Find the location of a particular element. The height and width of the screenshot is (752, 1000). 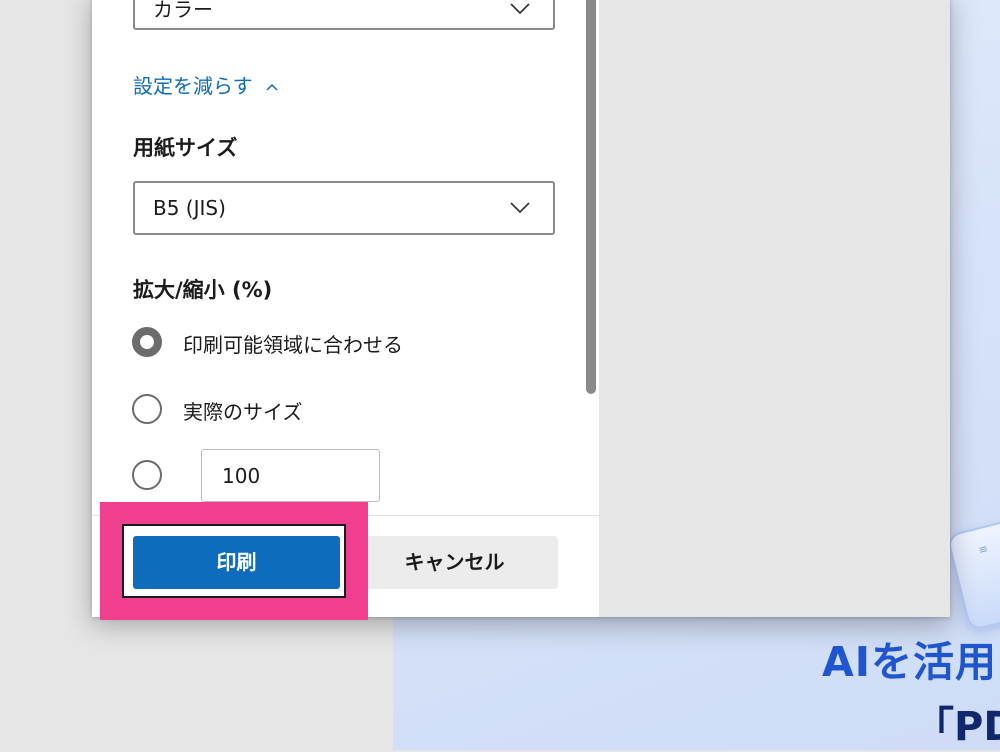

scale-label: 拡大/縮小 (%) is located at coordinates (203, 290).